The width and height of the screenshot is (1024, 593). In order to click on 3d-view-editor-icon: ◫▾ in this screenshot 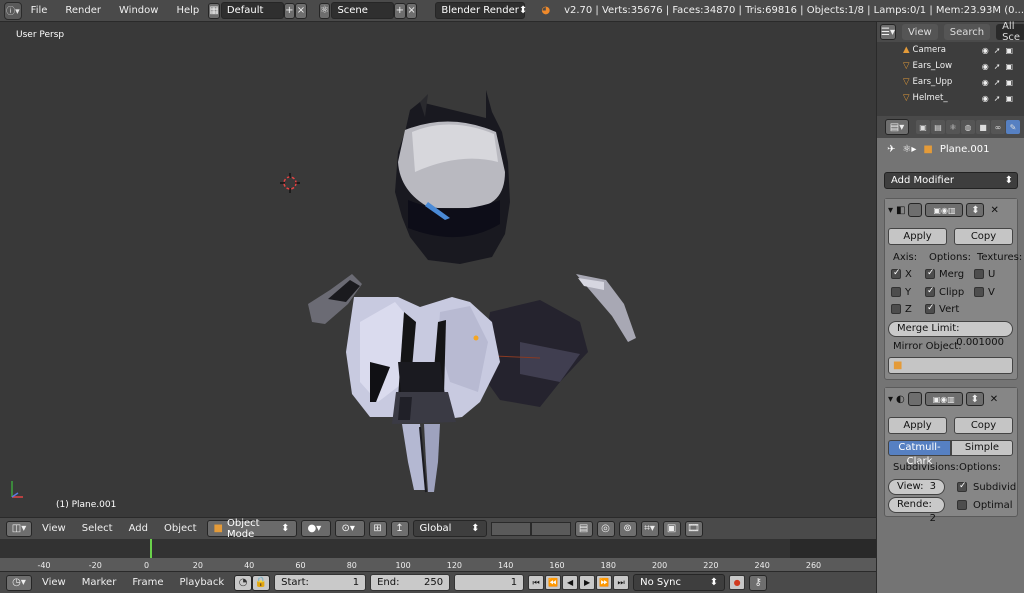, I will do `click(19, 528)`.